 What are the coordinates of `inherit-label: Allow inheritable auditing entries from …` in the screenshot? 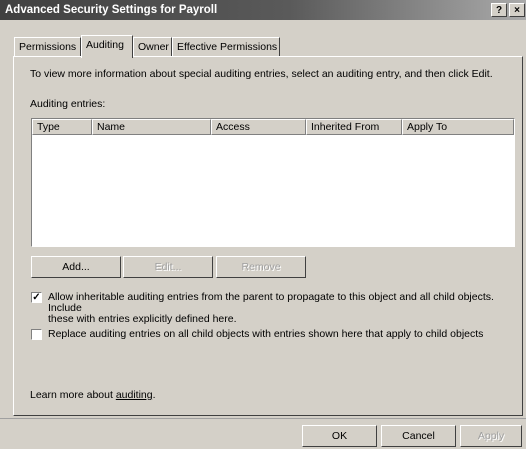 It's located at (285, 308).